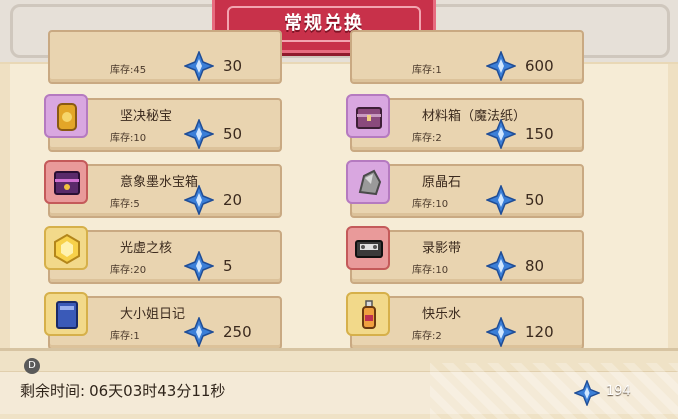 The height and width of the screenshot is (419, 678). What do you see at coordinates (233, 200) in the screenshot?
I see `item-price: 20` at bounding box center [233, 200].